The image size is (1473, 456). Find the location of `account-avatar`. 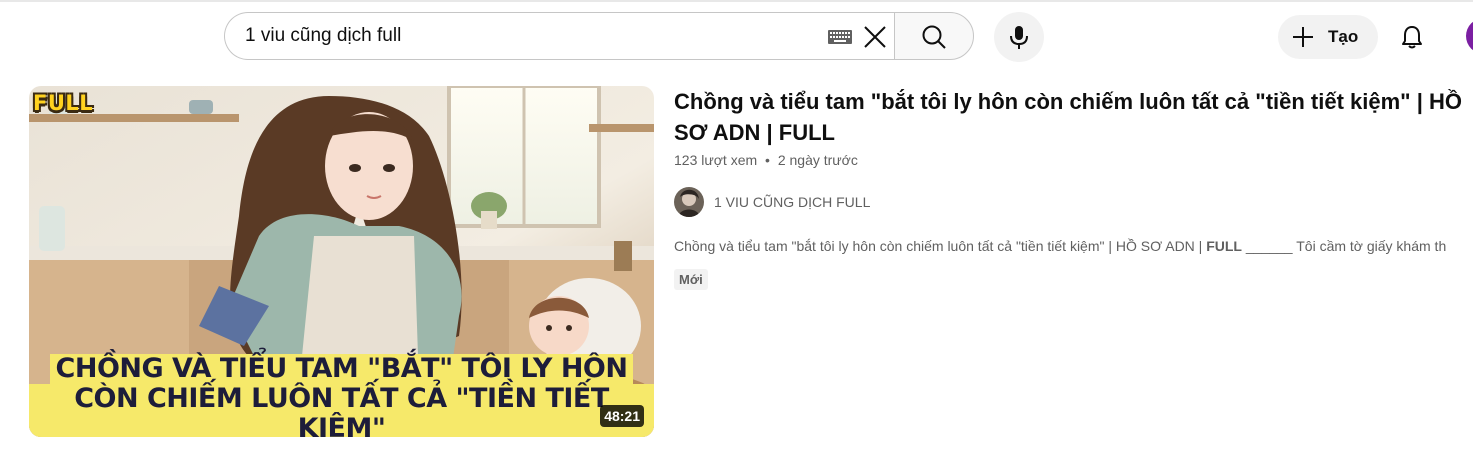

account-avatar is located at coordinates (1469, 36).